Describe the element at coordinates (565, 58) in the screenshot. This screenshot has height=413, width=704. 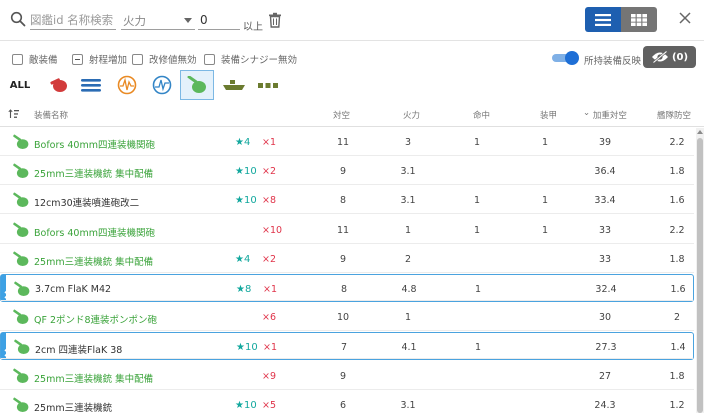
I see `owned-equipment-toggle` at that location.